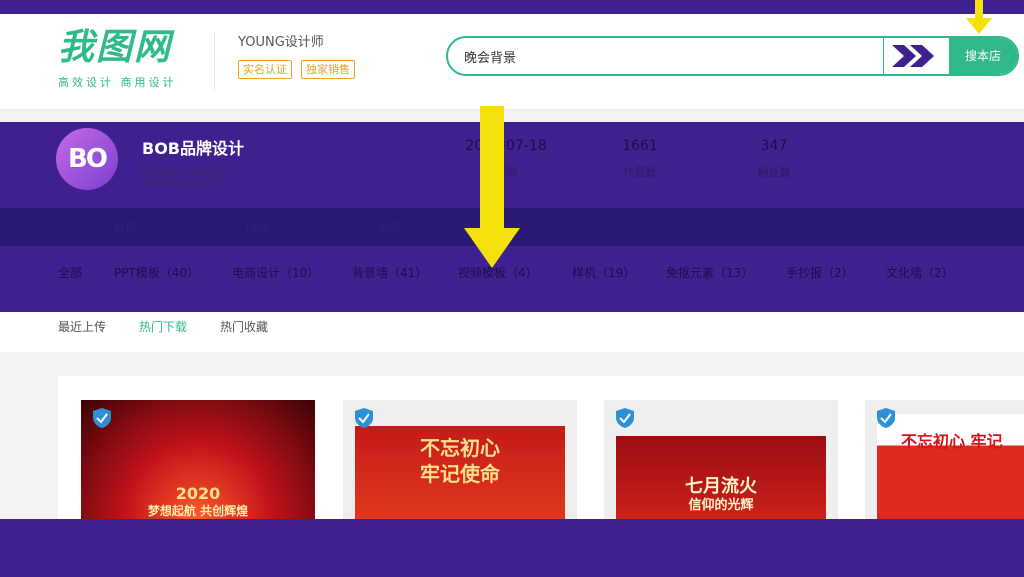 This screenshot has height=577, width=1024. Describe the element at coordinates (125, 227) in the screenshot. I see `nav-home: 首页` at that location.